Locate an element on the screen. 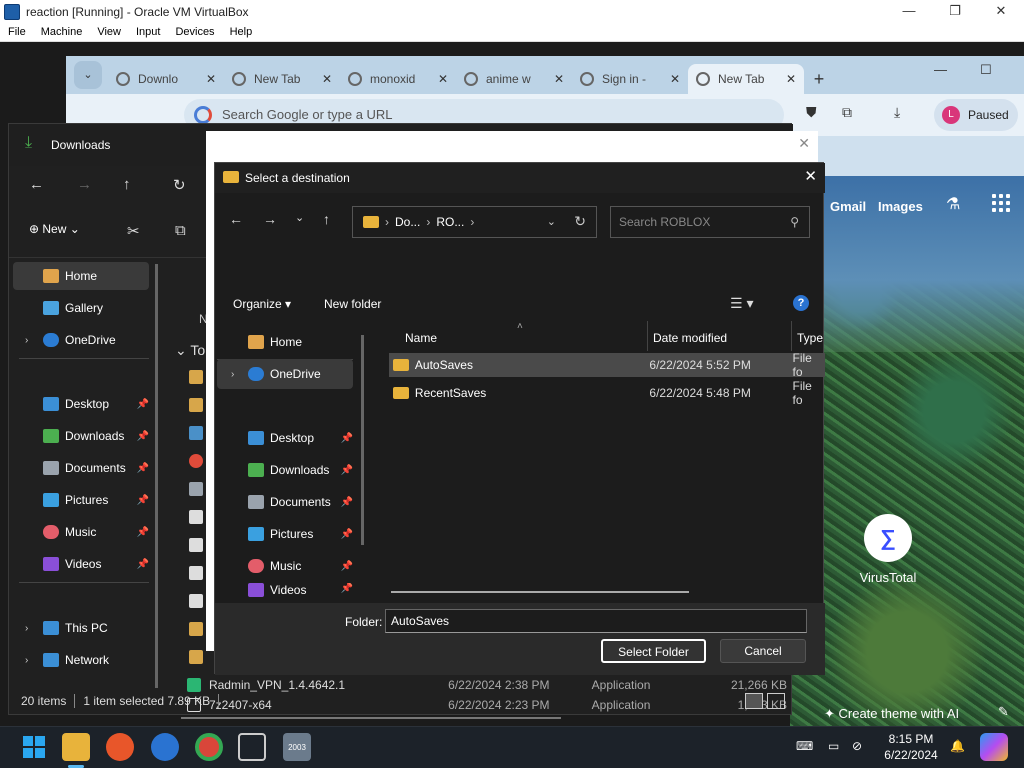 The width and height of the screenshot is (1024, 768). customize-pencil-icon: ✎ is located at coordinates (1003, 712).